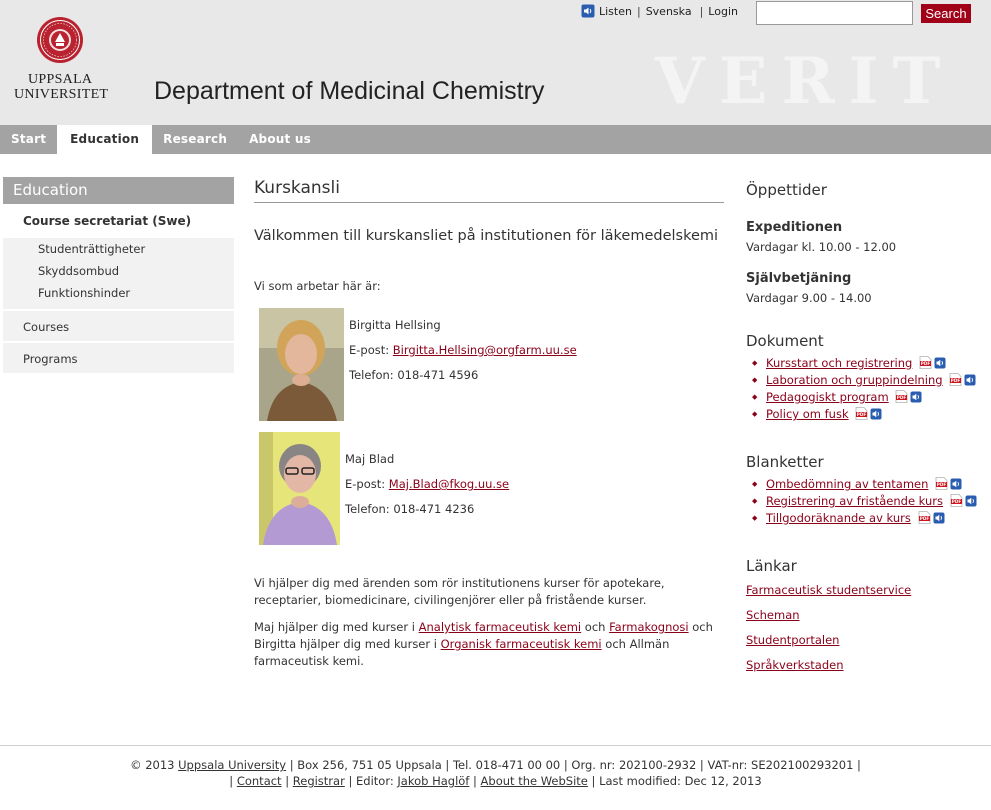 Image resolution: width=991 pixels, height=810 pixels. What do you see at coordinates (118, 325) in the screenshot?
I see `sidebar-item-courses: Courses` at bounding box center [118, 325].